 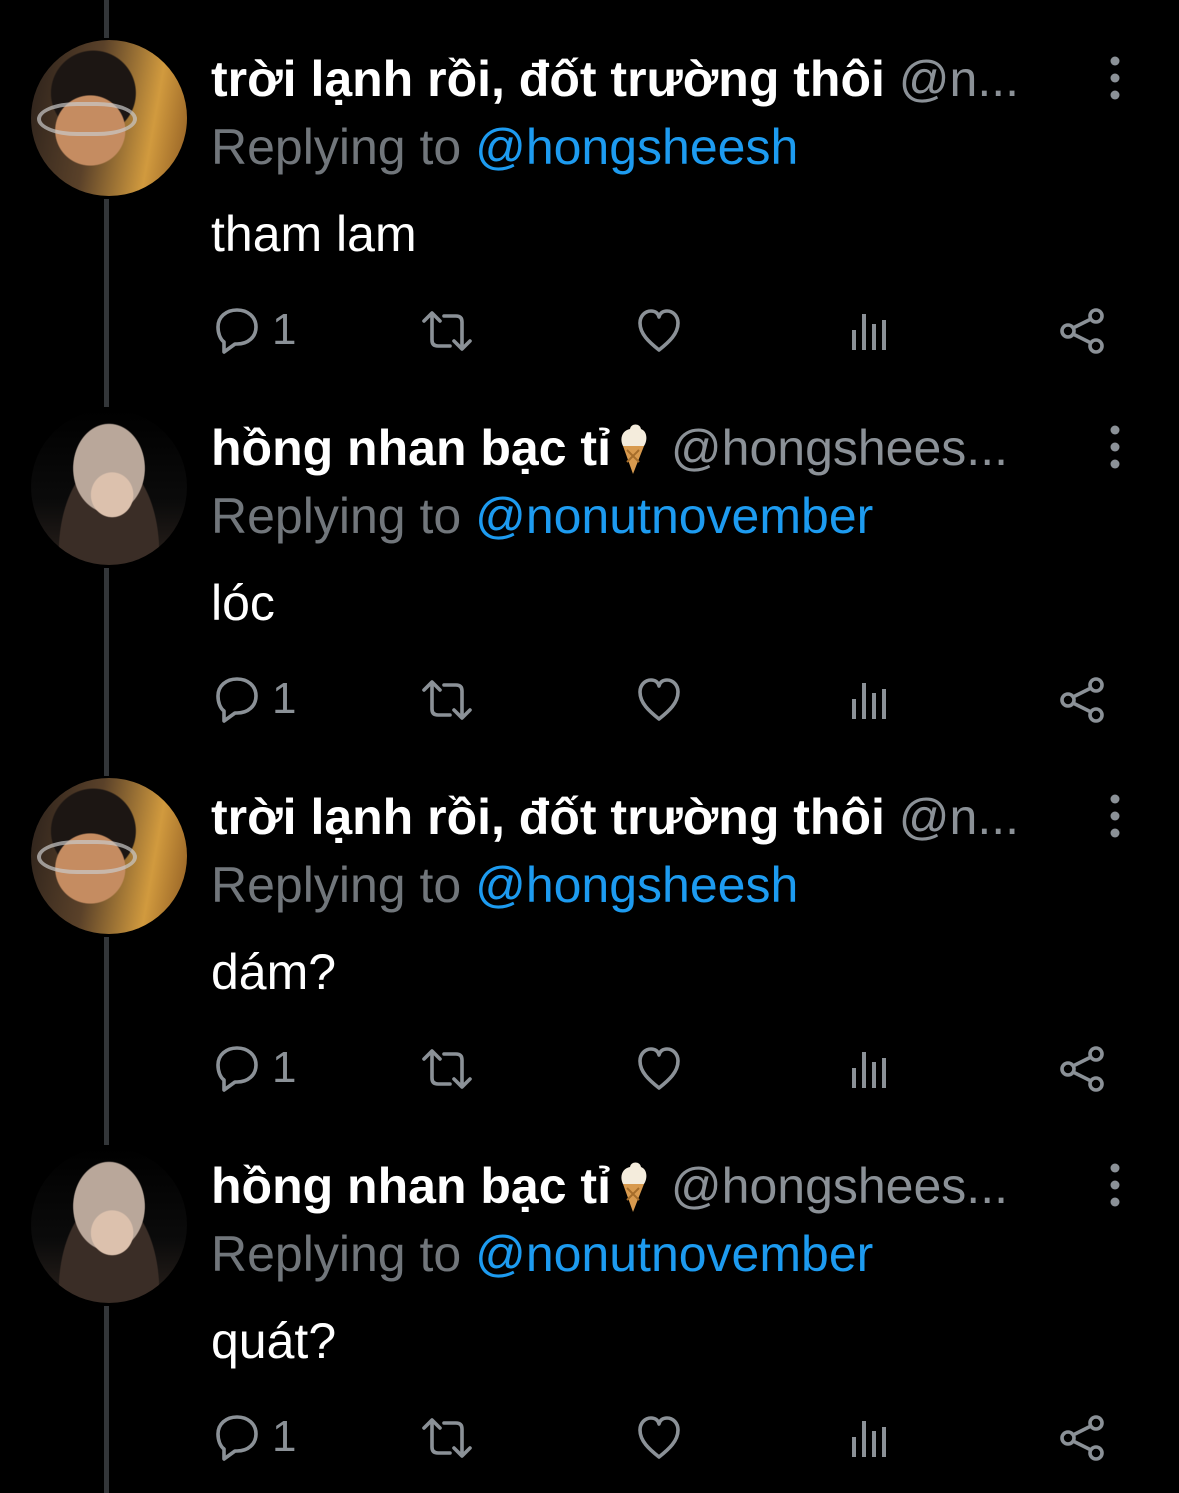 I want to click on tweet-text: lóc, so click(x=243, y=603).